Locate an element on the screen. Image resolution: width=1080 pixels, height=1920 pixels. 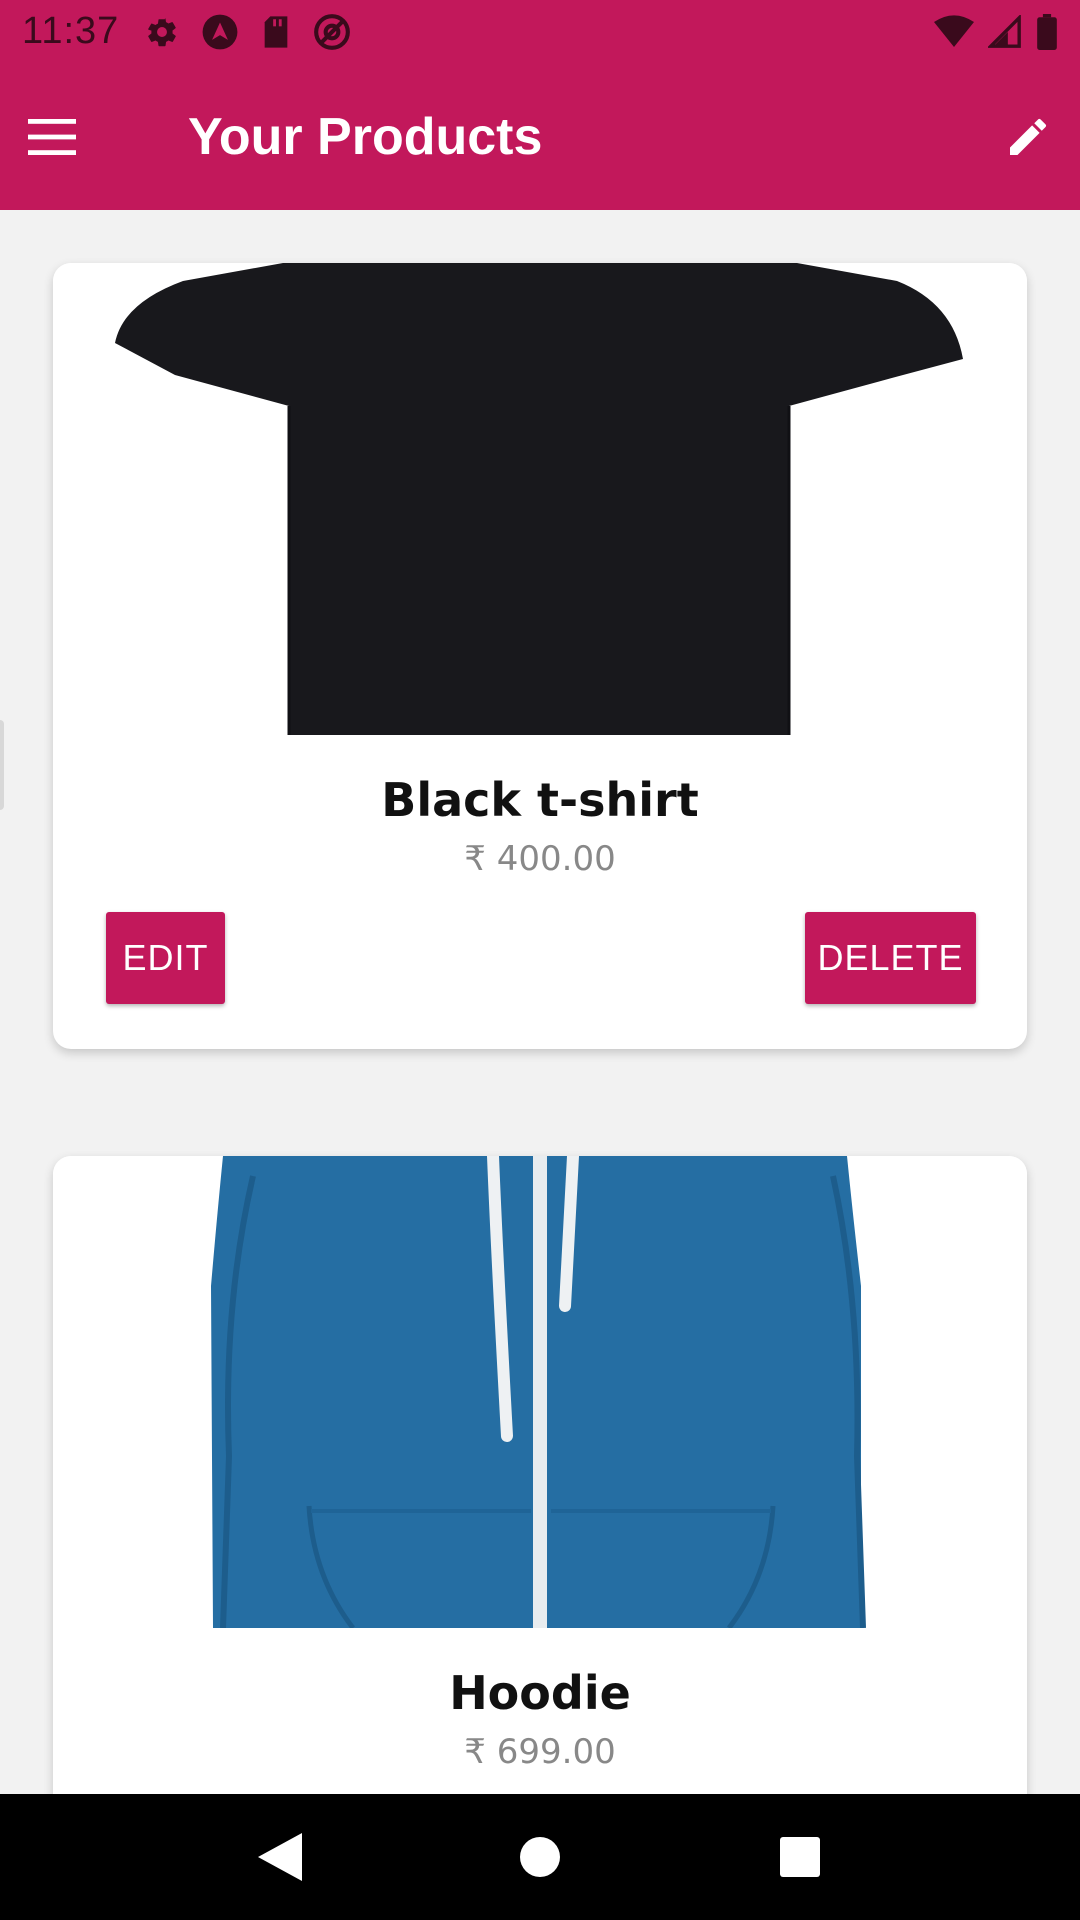
edit-products-button is located at coordinates (1028, 137).